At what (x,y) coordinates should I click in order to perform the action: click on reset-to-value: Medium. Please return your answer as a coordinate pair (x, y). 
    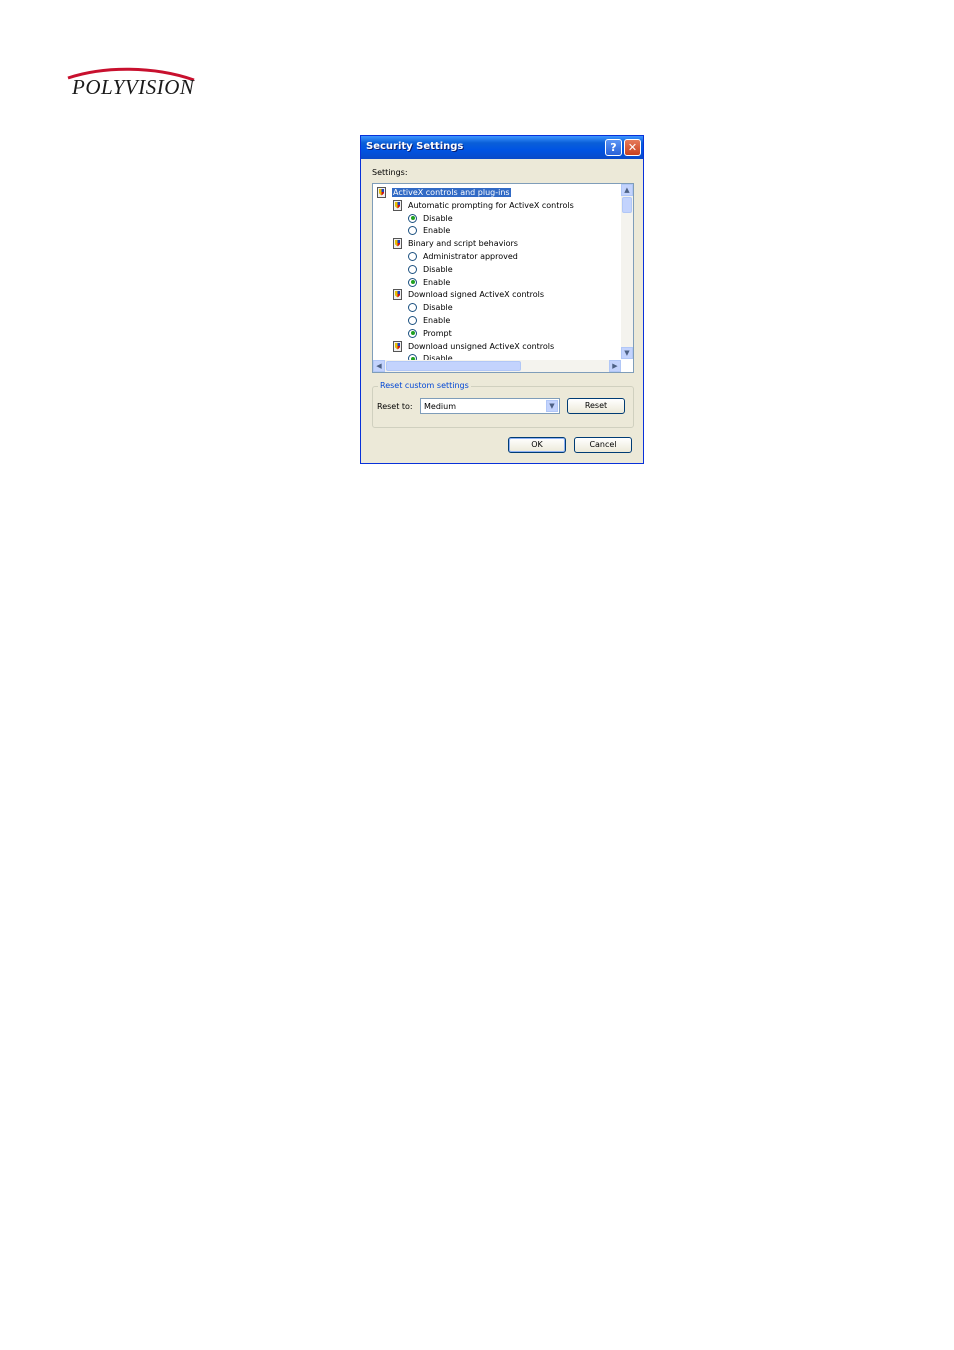
    Looking at the image, I should click on (440, 406).